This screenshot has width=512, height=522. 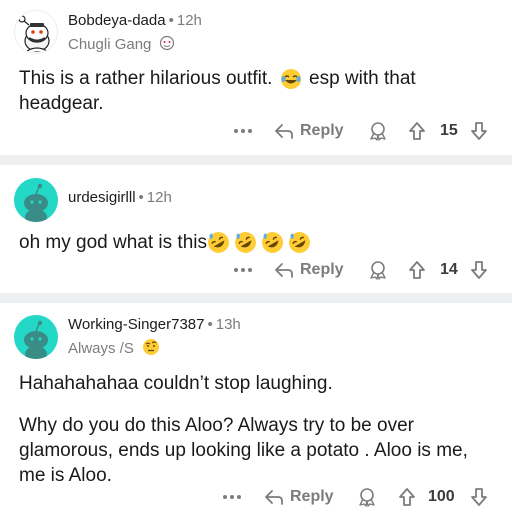 I want to click on user-flair-text: Always /S, so click(x=101, y=348).